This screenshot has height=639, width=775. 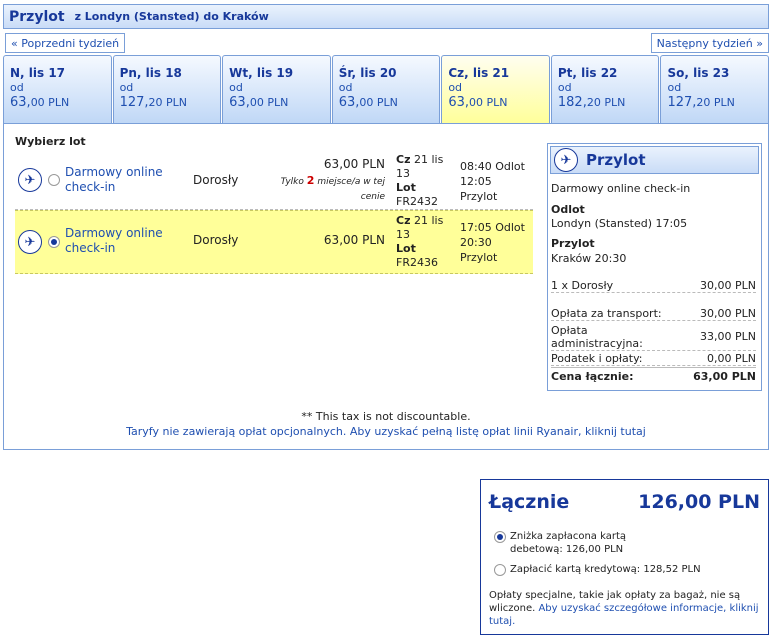 I want to click on previous-week-button: « Poprzedni tydzień, so click(x=65, y=43).